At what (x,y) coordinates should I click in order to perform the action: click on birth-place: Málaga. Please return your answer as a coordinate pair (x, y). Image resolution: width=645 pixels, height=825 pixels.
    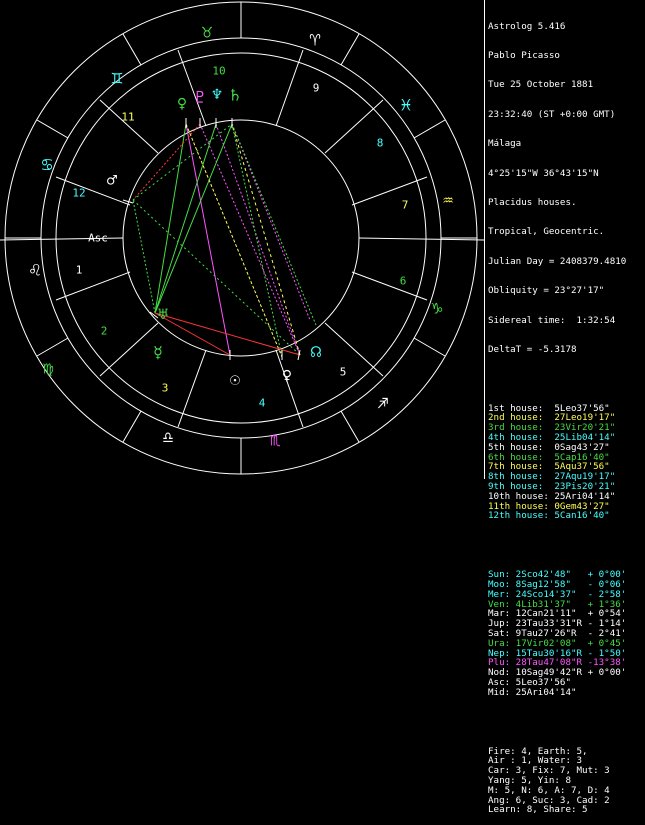
    Looking at the image, I should click on (505, 144).